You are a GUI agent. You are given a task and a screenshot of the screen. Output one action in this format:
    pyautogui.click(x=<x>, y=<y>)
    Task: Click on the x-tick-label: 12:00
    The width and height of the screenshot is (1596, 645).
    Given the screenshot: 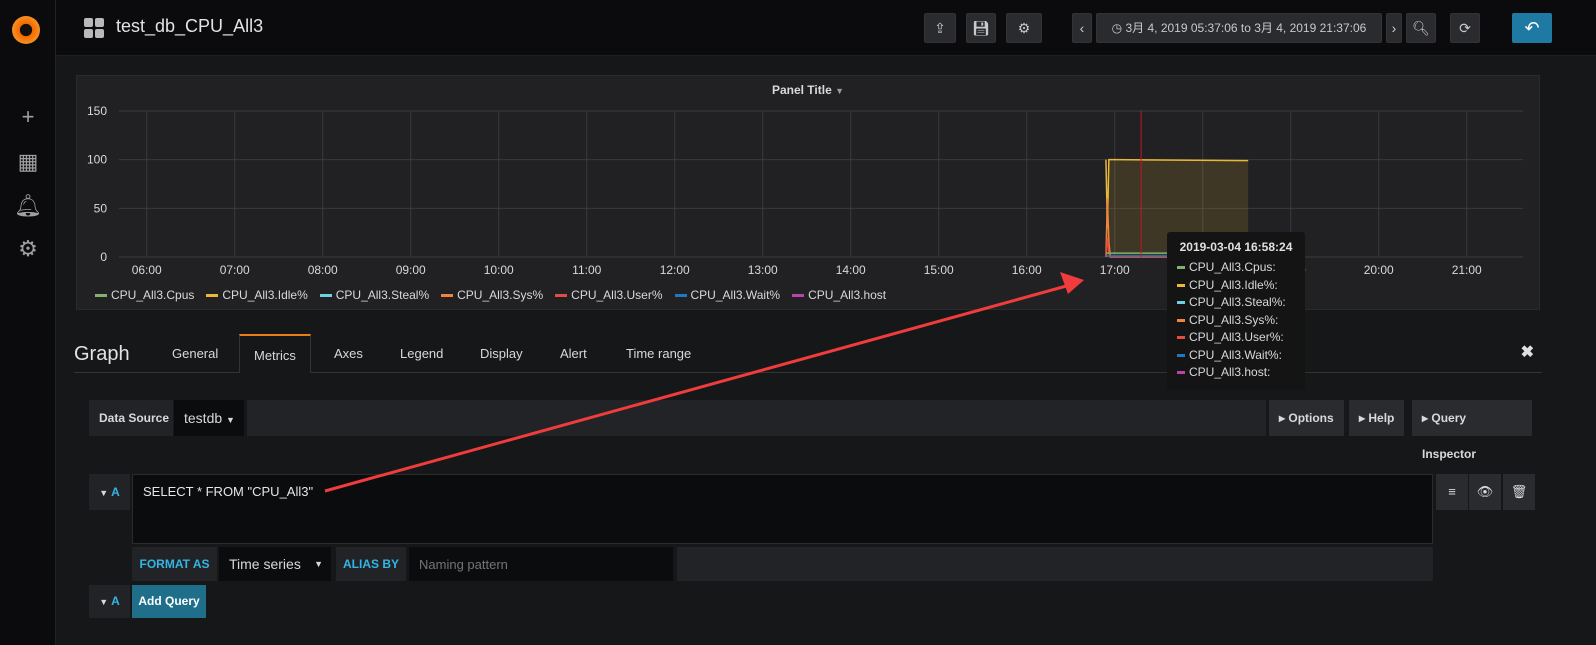 What is the action you would take?
    pyautogui.click(x=675, y=270)
    